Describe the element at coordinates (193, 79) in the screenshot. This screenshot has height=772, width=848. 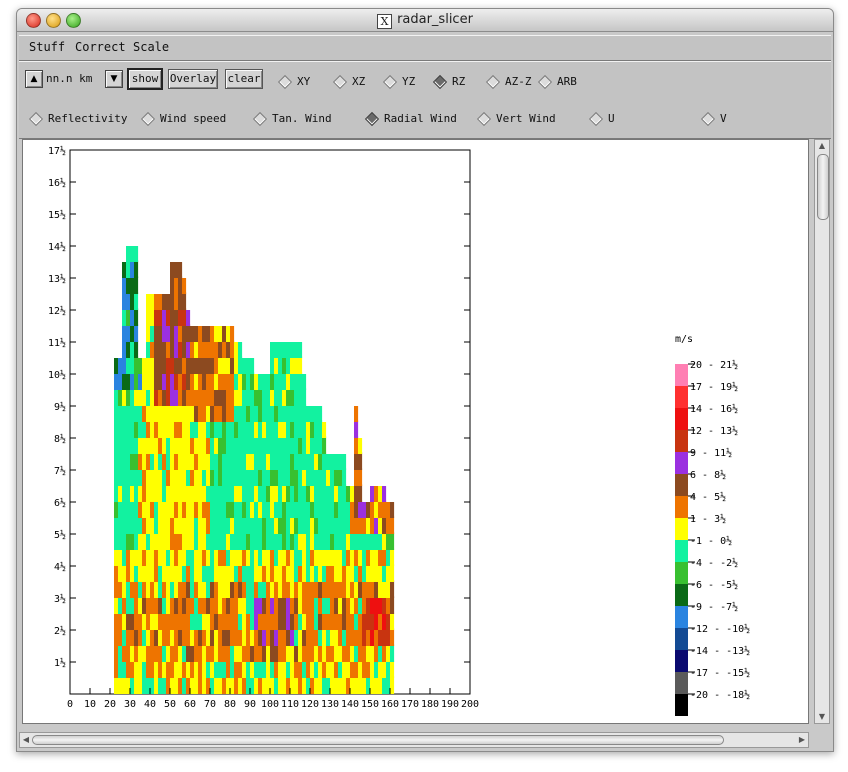
I see `overlay-button: Overlay` at that location.